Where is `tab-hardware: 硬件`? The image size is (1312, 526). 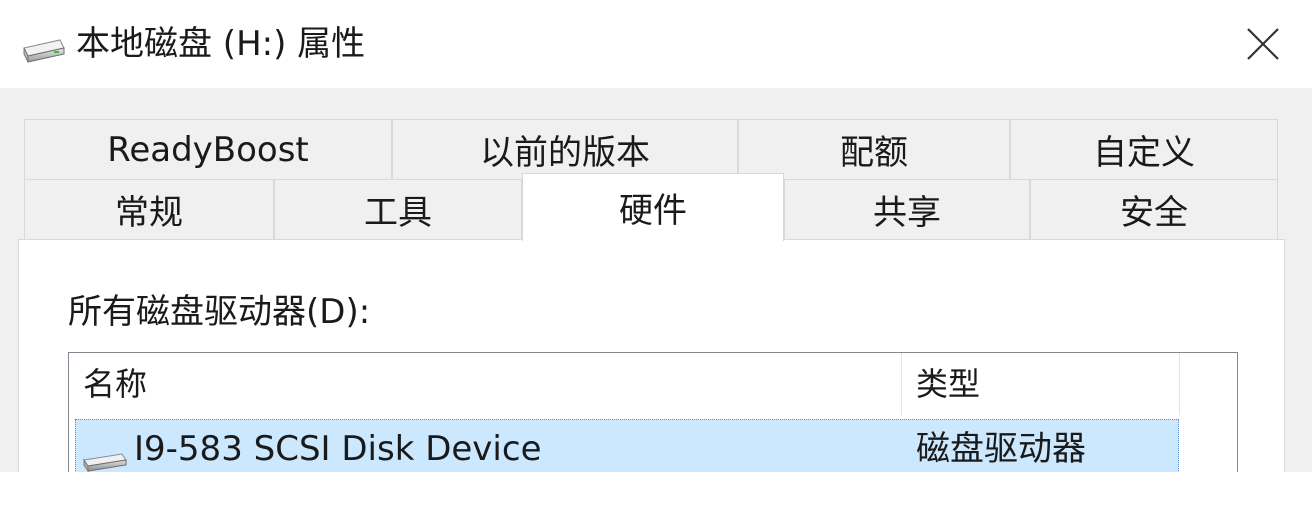
tab-hardware: 硬件 is located at coordinates (653, 207).